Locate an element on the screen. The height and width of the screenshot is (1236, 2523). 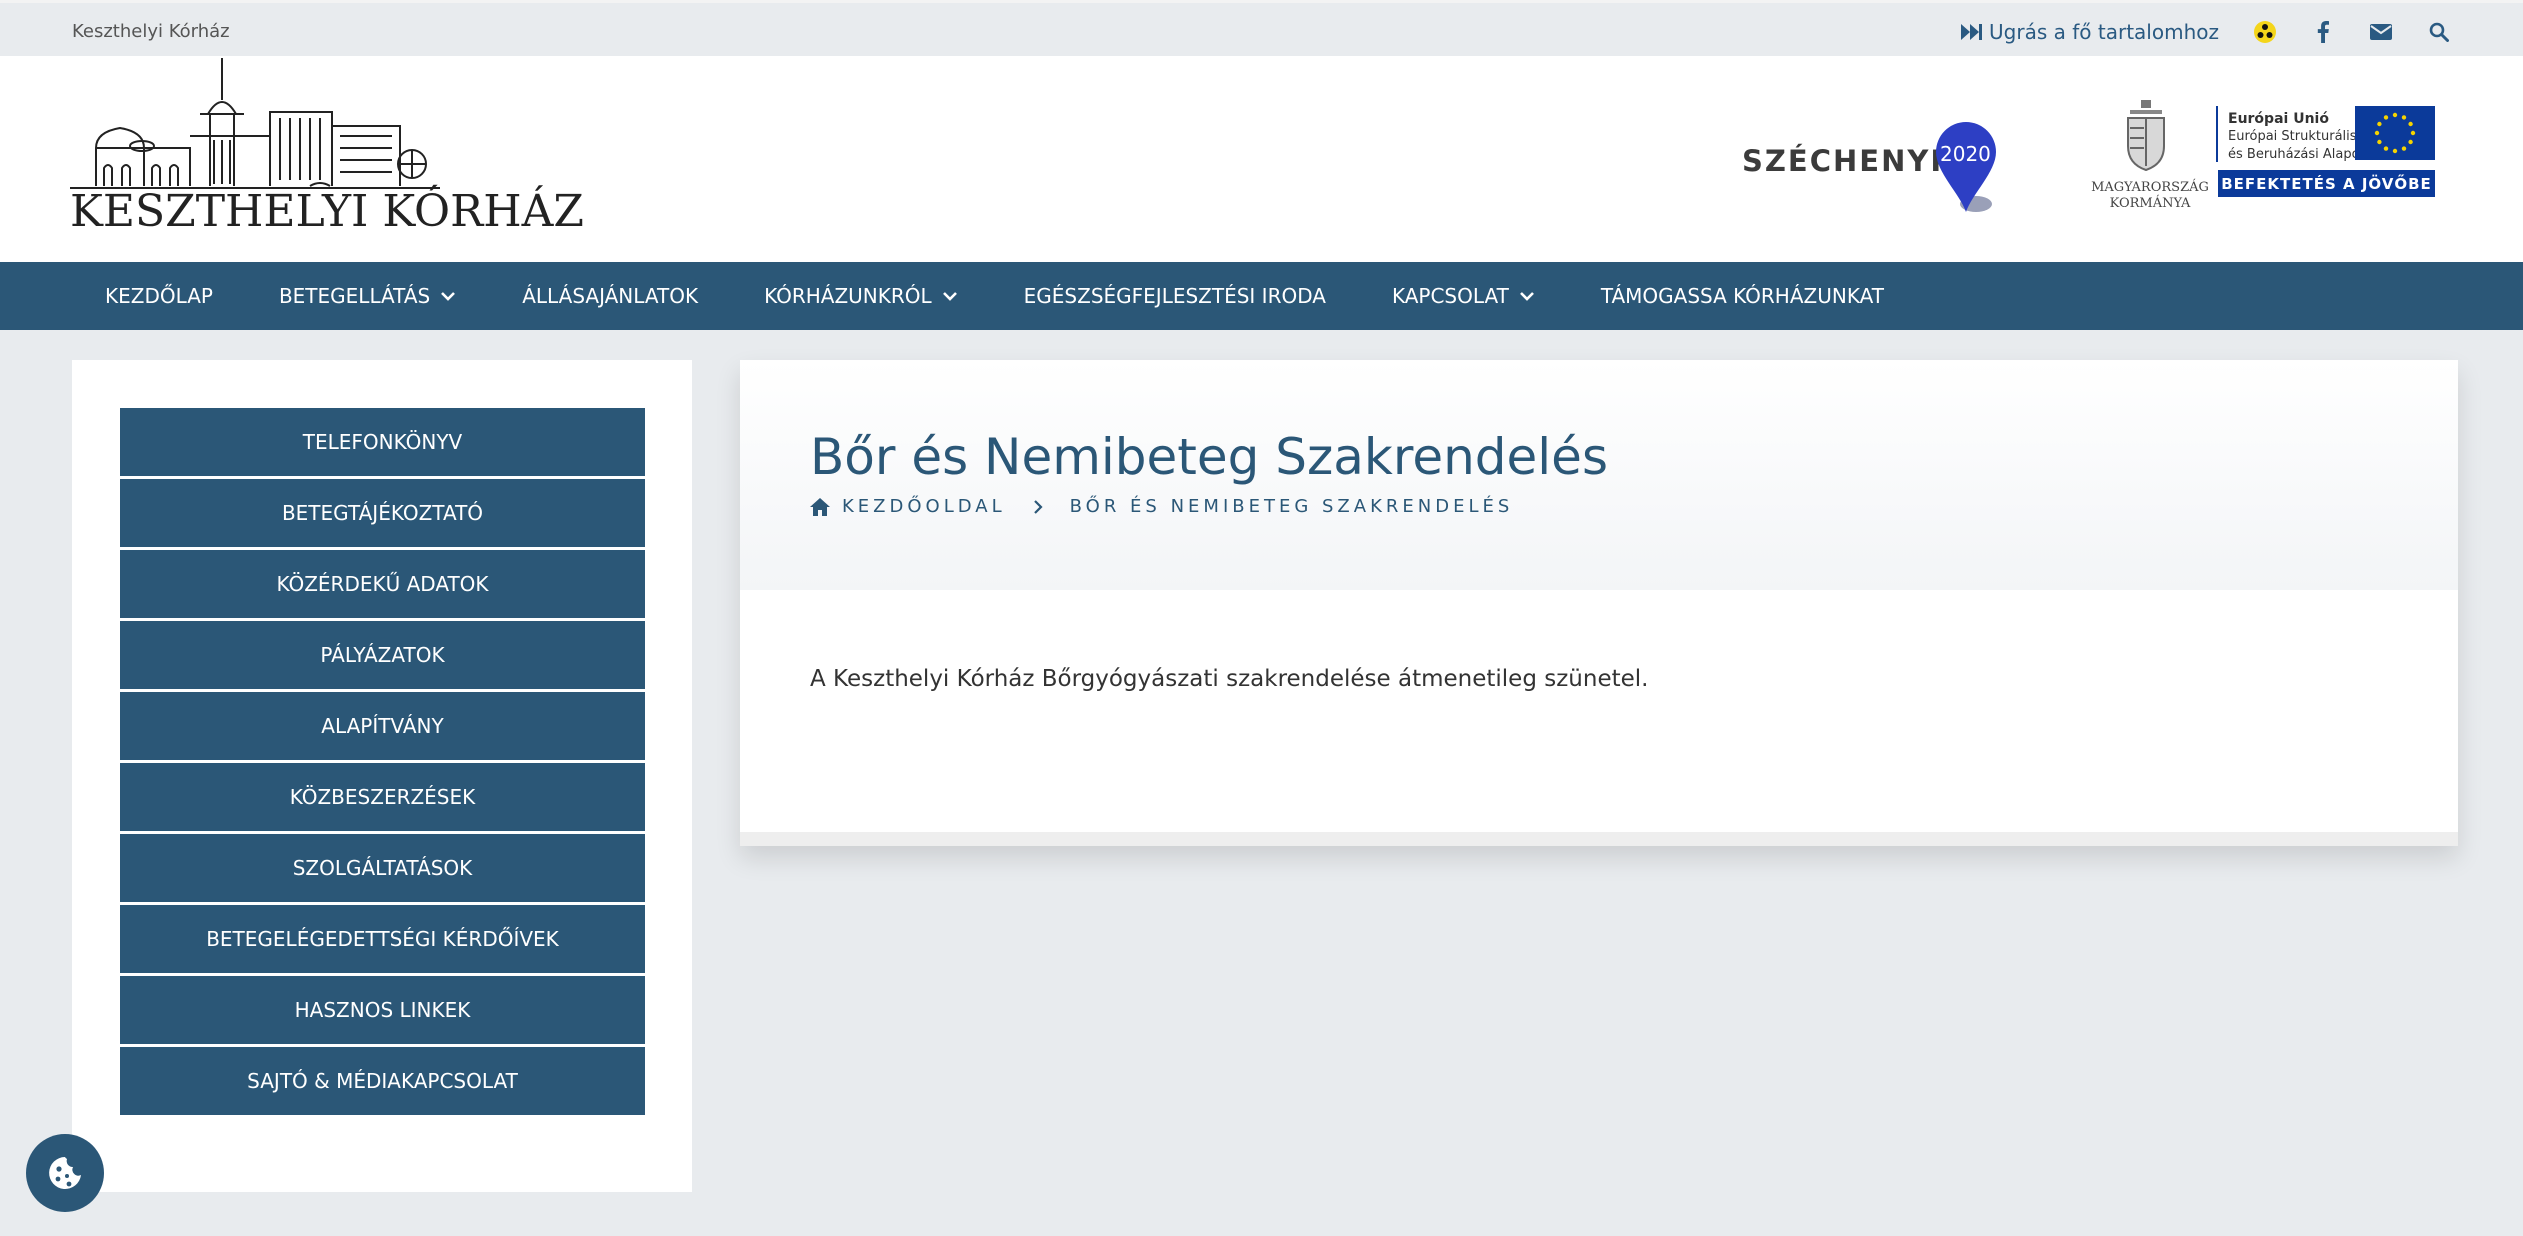
skip-to-content-link: Ugrás a fő tartalomhoz is located at coordinates (2090, 32).